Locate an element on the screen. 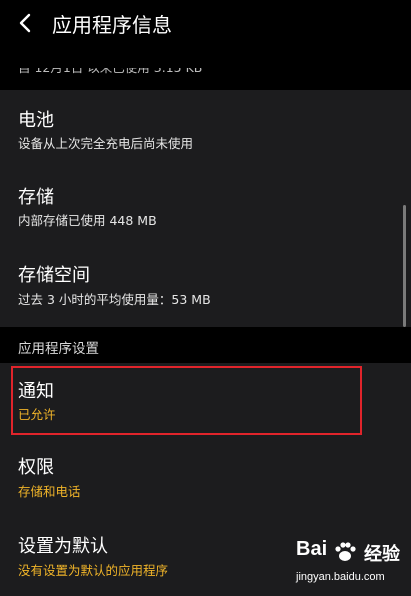 The height and width of the screenshot is (596, 411). storage-subtitle: 内部存储已使用 448 MB is located at coordinates (87, 220).